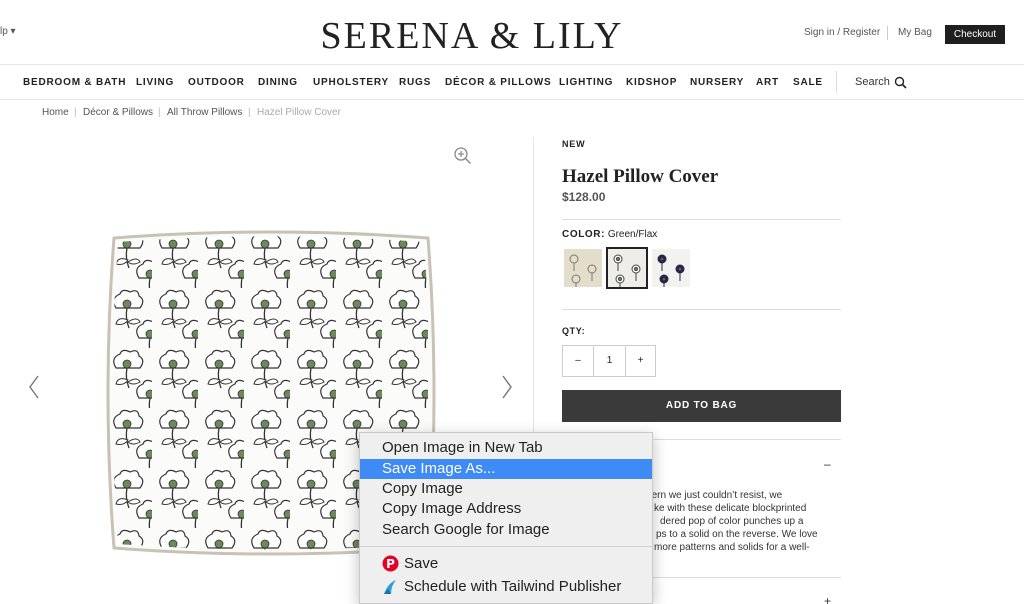 The height and width of the screenshot is (604, 1024). I want to click on breadcrumb-home: Home, so click(55, 112).